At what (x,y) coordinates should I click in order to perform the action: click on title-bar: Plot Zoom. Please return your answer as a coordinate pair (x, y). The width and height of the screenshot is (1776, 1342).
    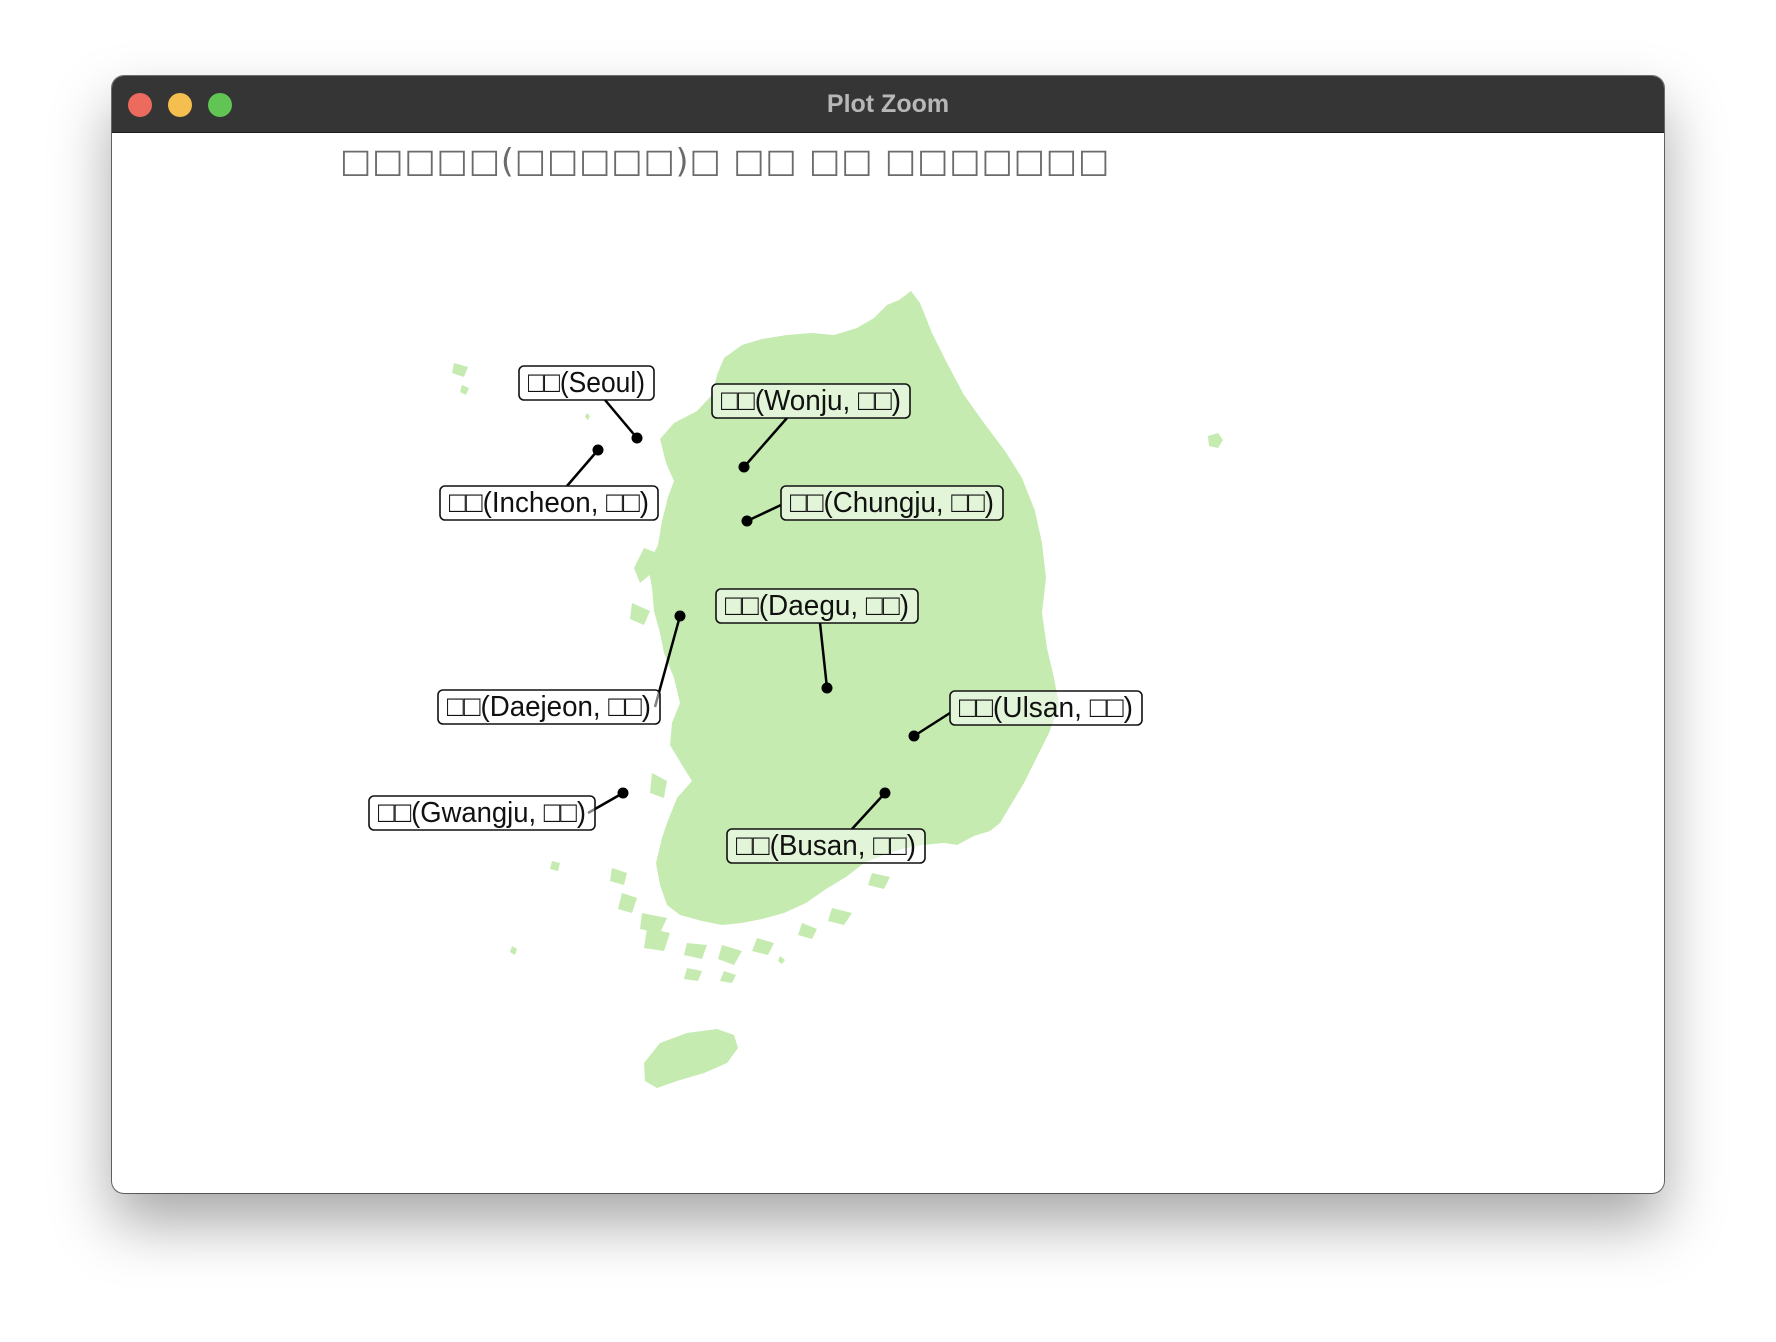
    Looking at the image, I should click on (888, 104).